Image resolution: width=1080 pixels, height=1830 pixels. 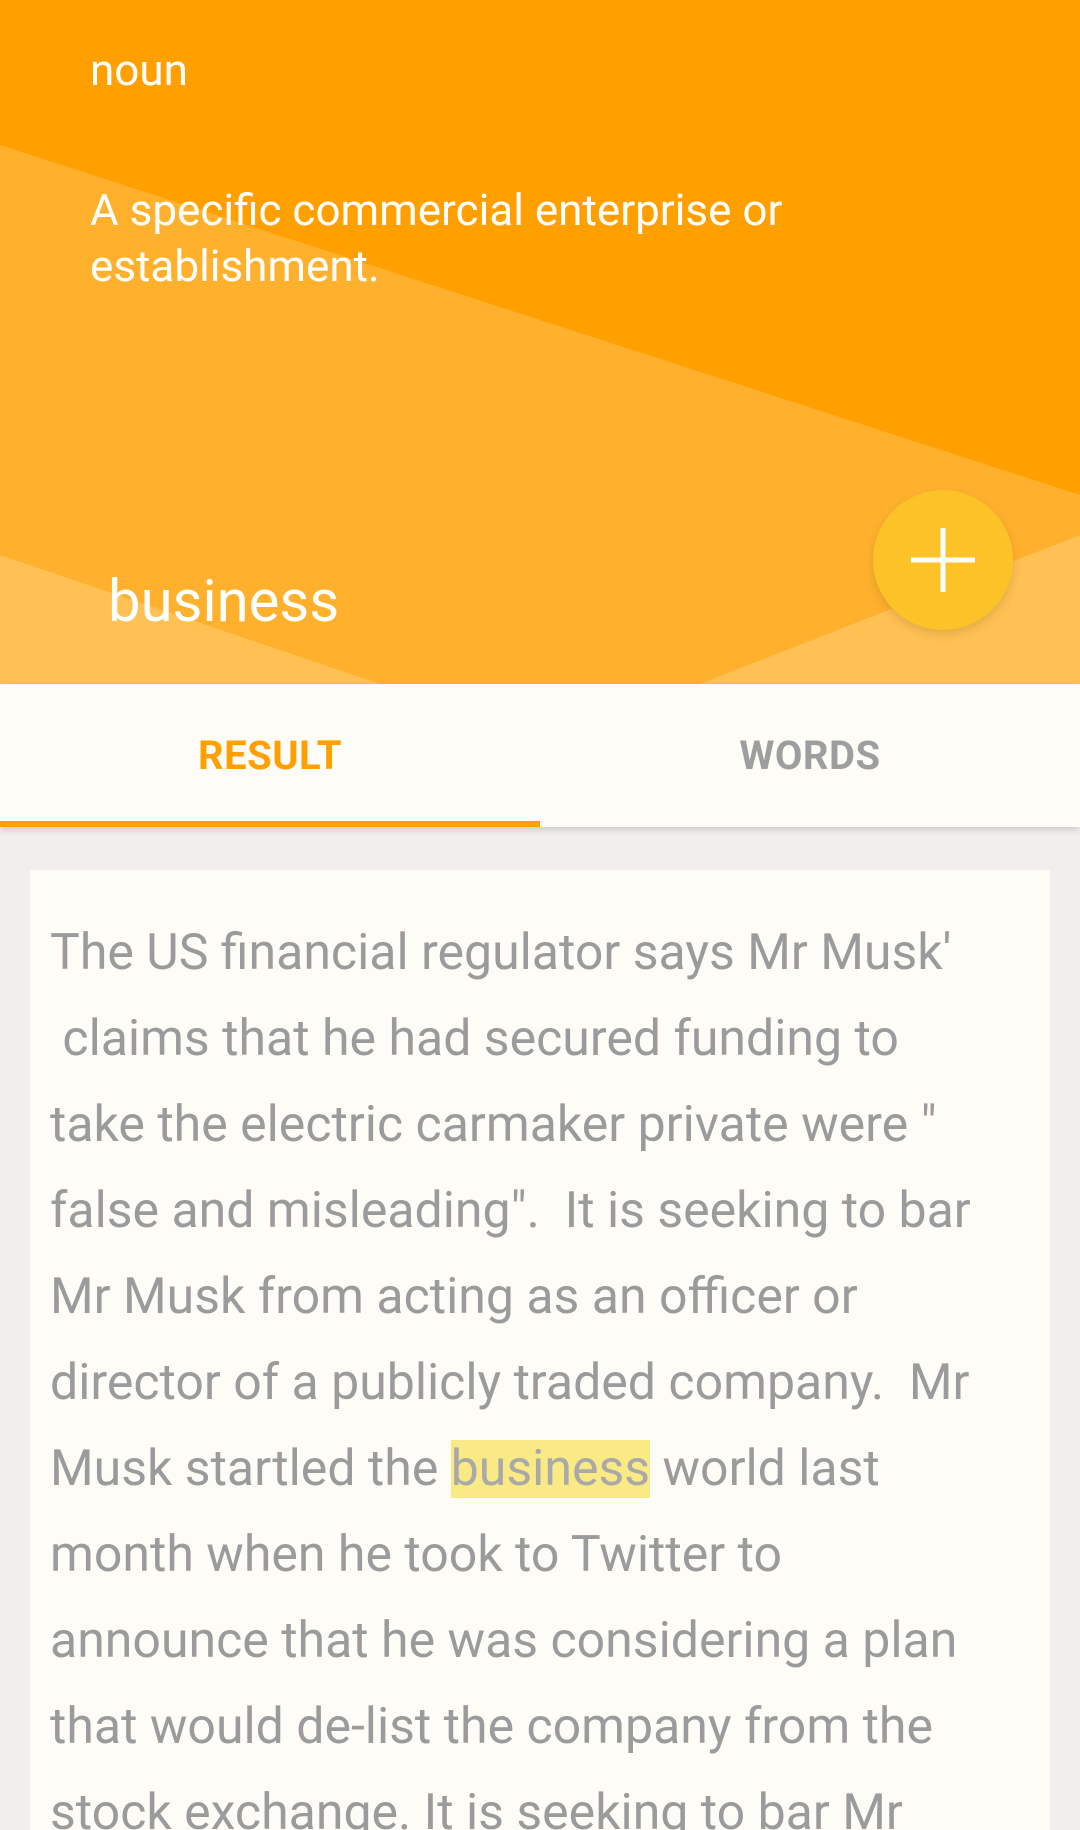 I want to click on add-word-button, so click(x=943, y=560).